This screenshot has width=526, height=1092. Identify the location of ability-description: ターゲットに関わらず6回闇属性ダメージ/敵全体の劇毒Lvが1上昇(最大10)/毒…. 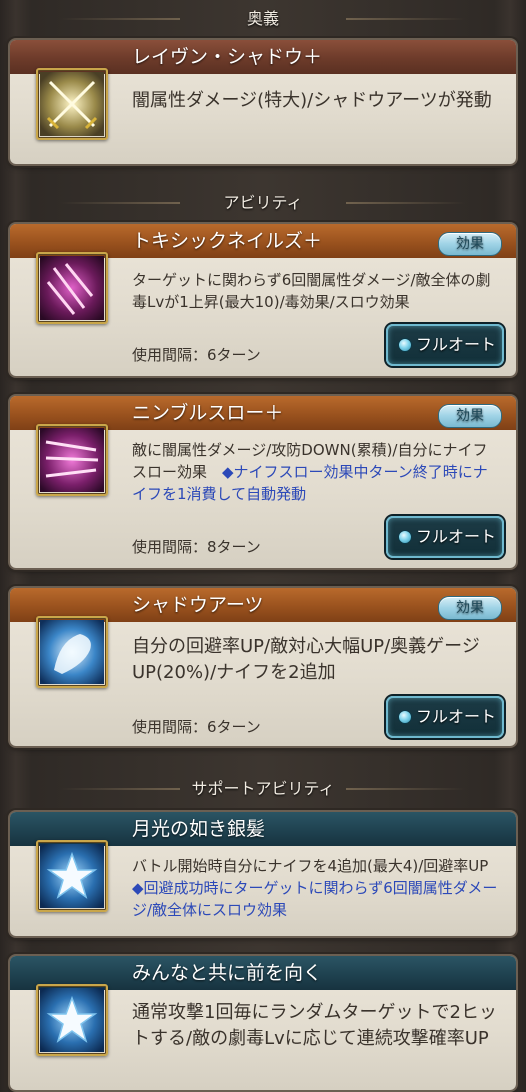
(311, 291).